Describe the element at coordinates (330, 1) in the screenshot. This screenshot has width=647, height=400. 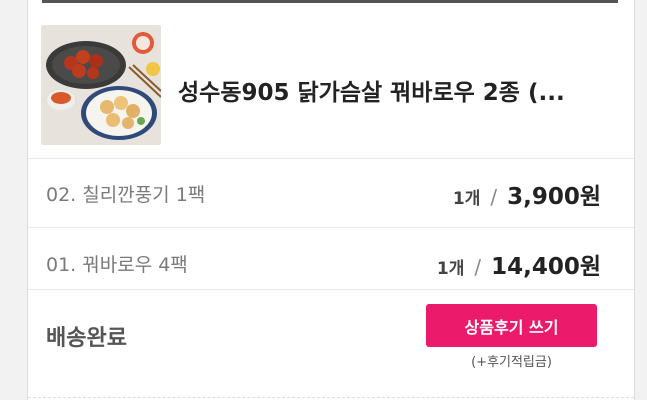
I see `top-rule` at that location.